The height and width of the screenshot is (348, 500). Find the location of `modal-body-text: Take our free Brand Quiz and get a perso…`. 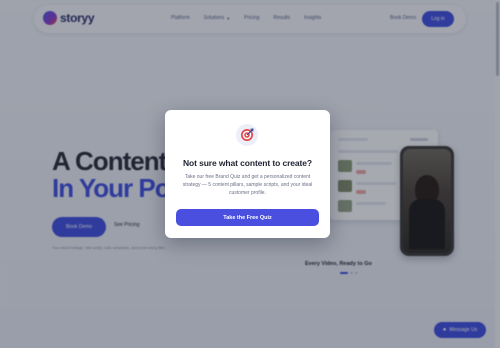

modal-body-text: Take our free Brand Quiz and get a perso… is located at coordinates (247, 185).